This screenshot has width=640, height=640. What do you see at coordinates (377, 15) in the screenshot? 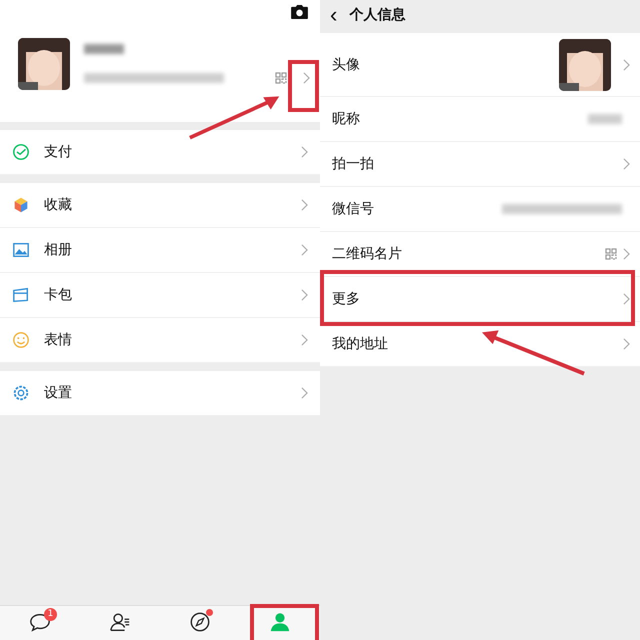
I see `page-title: 个人信息` at bounding box center [377, 15].